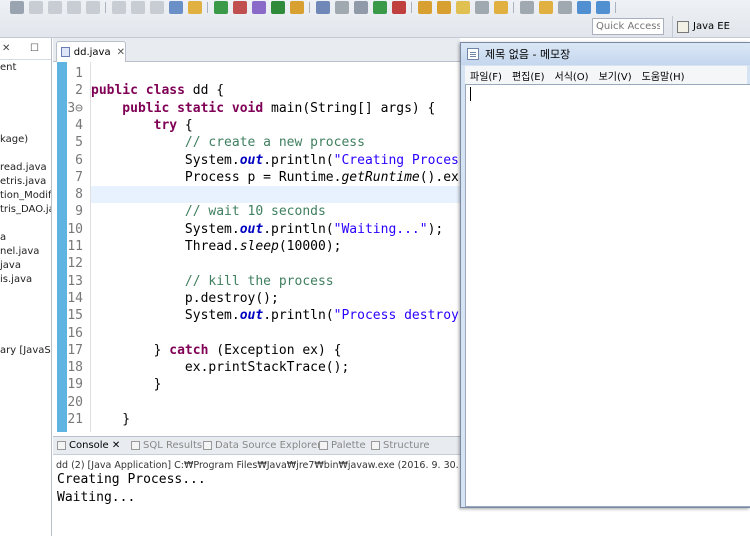 The height and width of the screenshot is (536, 750). Describe the element at coordinates (75, 350) in the screenshot. I see `line-number: 17` at that location.